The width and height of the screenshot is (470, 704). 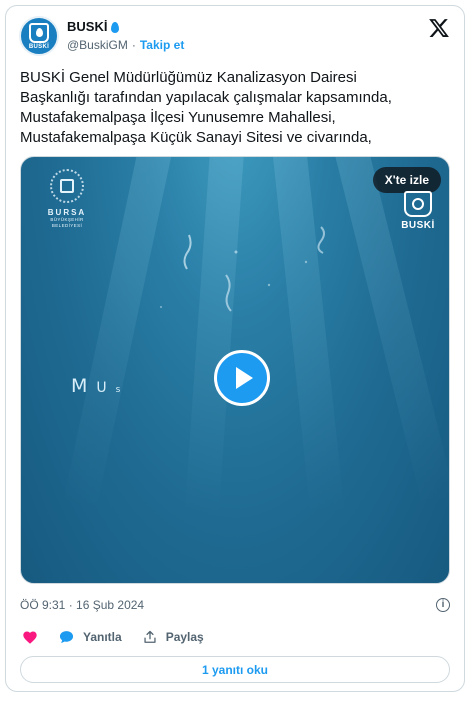 I want to click on handle: @BuskiGM, so click(x=97, y=45).